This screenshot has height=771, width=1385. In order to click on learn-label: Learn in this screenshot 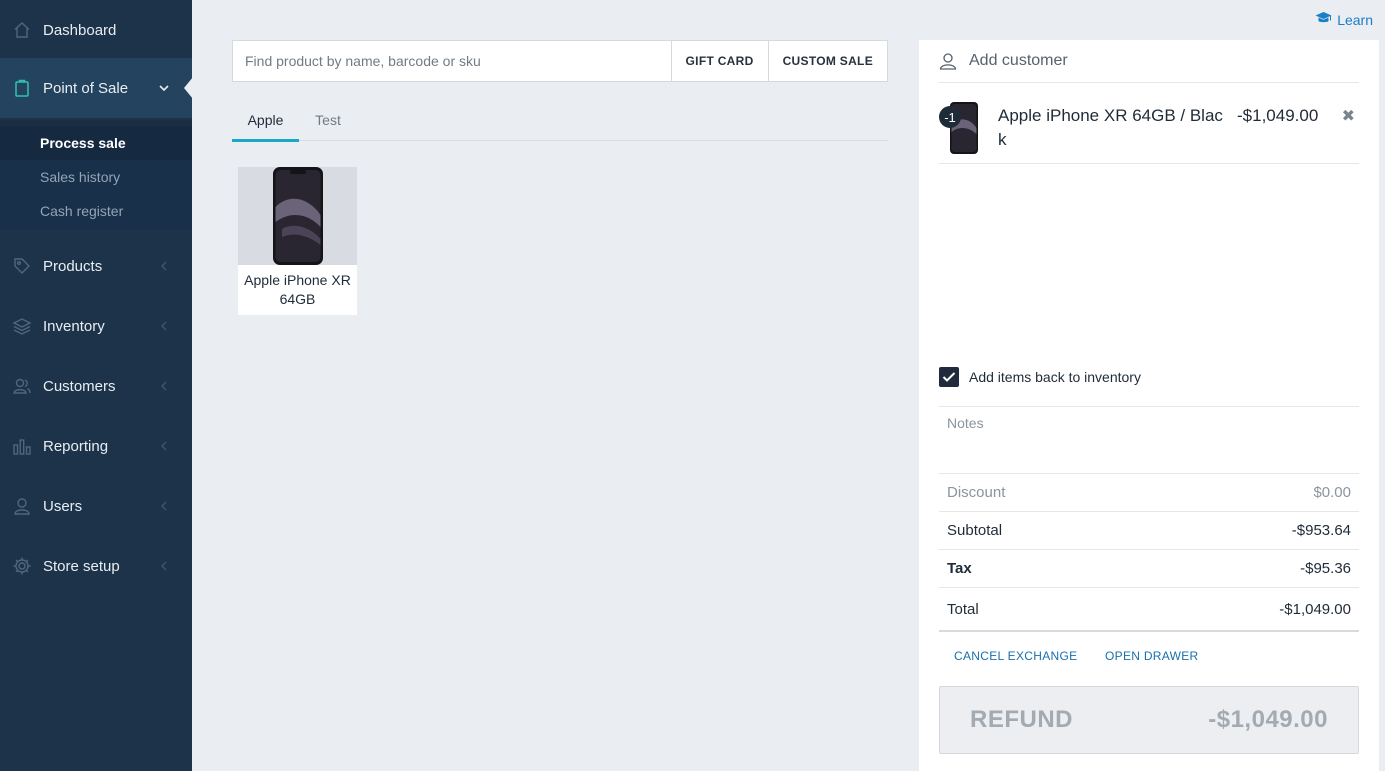, I will do `click(1355, 19)`.